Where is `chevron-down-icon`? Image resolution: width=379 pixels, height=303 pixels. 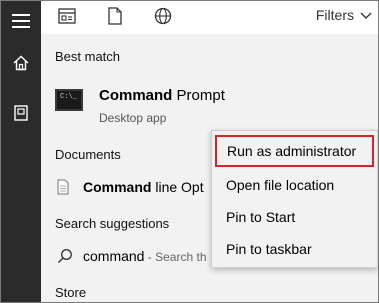 chevron-down-icon is located at coordinates (366, 15).